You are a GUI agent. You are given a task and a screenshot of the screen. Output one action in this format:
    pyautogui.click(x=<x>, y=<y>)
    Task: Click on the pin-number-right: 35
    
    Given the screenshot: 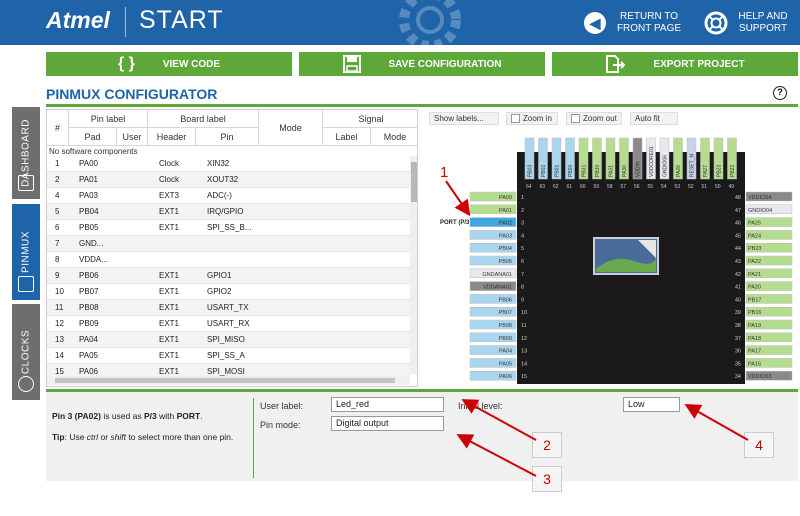 What is the action you would take?
    pyautogui.click(x=738, y=364)
    